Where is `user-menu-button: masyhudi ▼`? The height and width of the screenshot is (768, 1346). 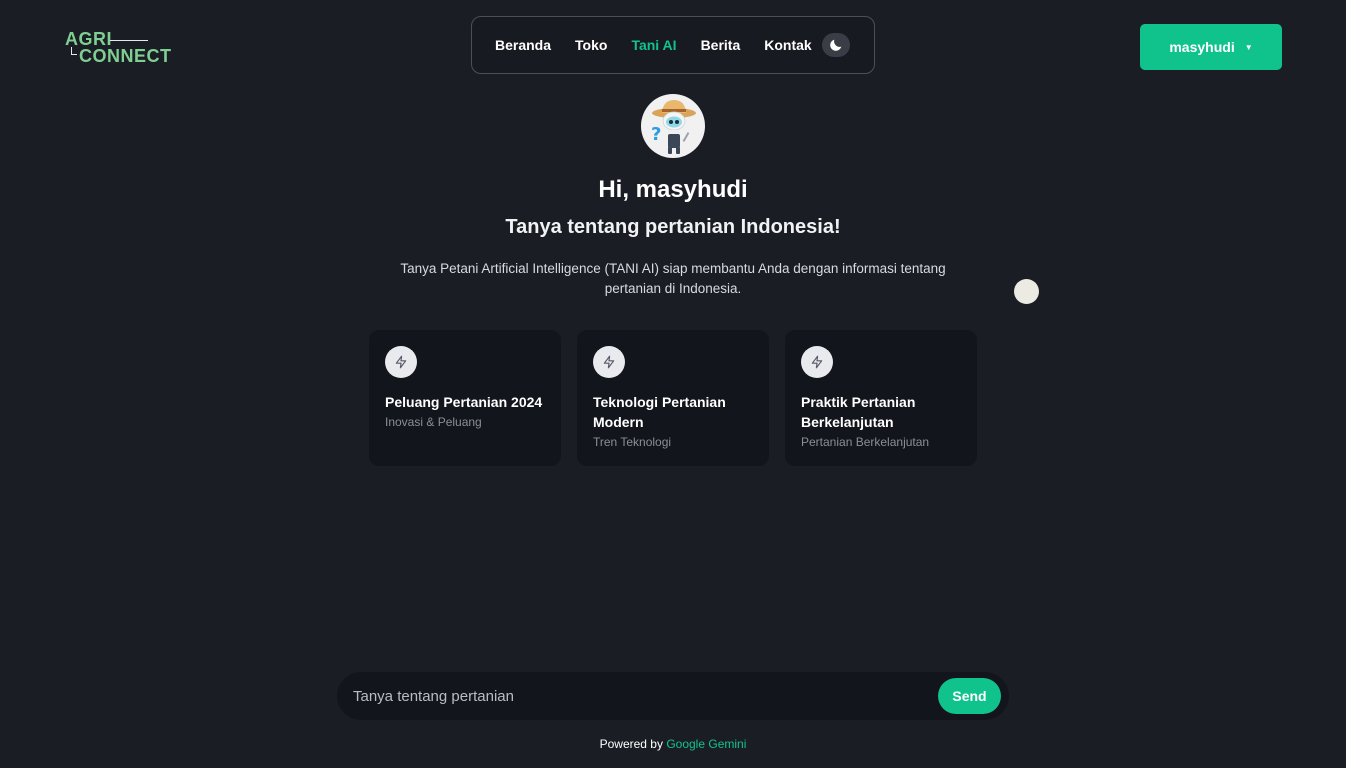 user-menu-button: masyhudi ▼ is located at coordinates (1211, 47).